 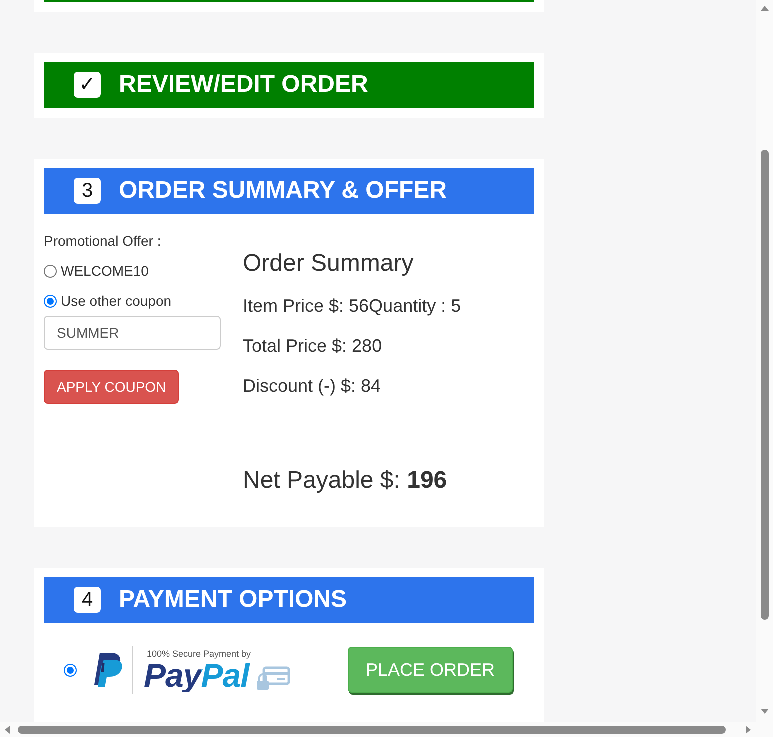 I want to click on scroll-down-icon, so click(x=764, y=711).